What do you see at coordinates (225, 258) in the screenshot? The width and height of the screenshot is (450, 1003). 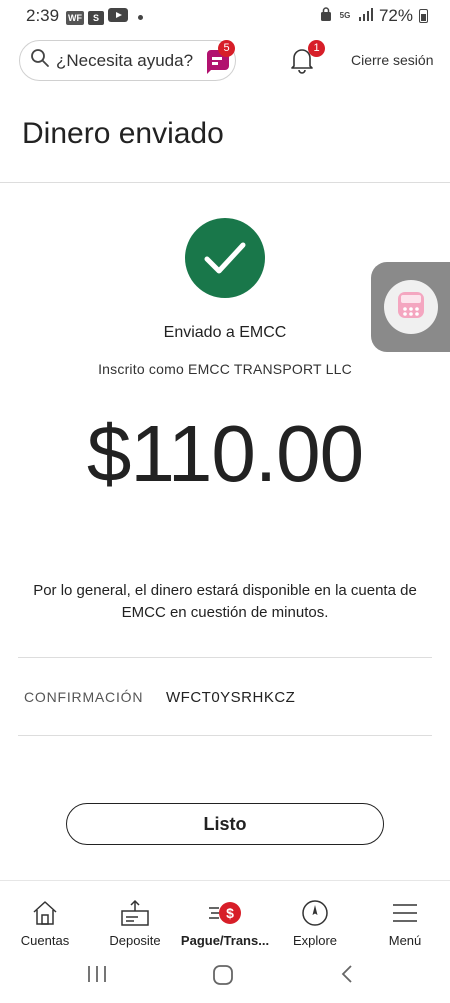 I see `success-check-icon` at bounding box center [225, 258].